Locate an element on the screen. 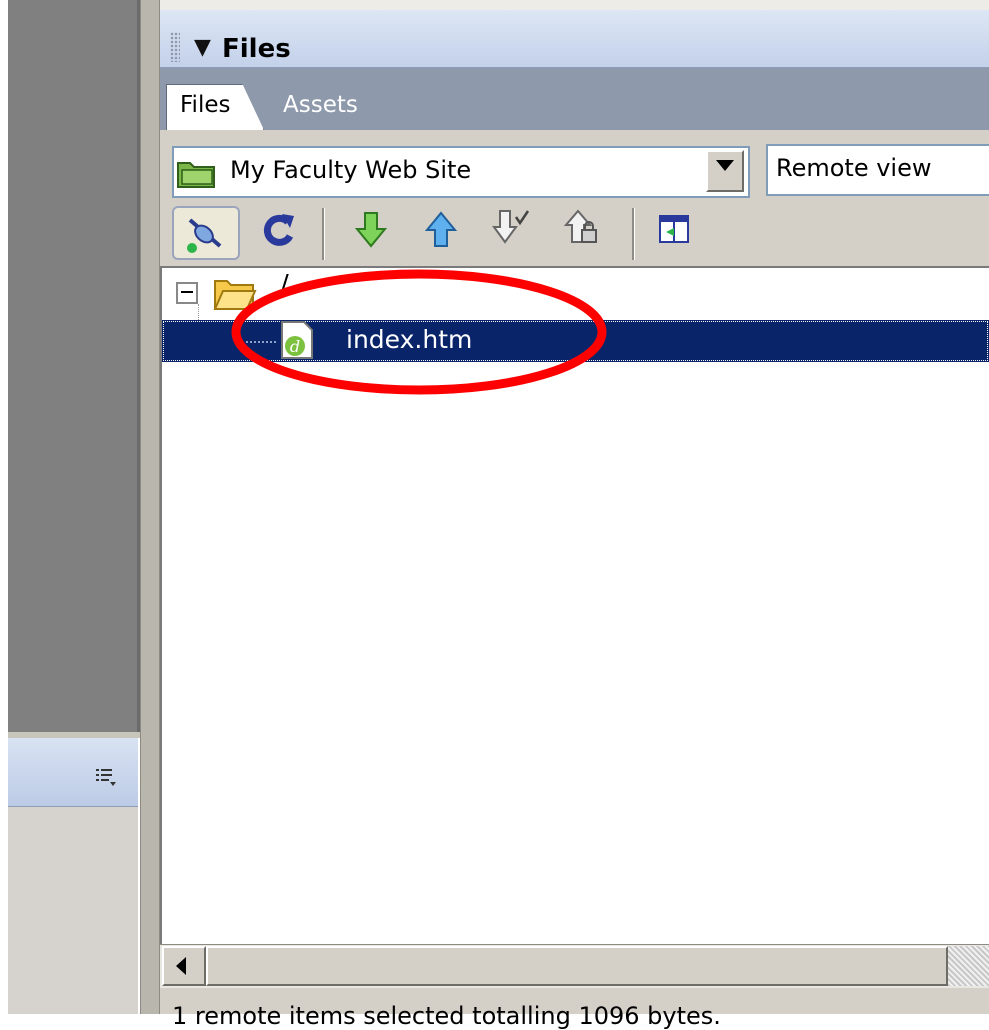 The height and width of the screenshot is (1030, 989). collapse-node-button is located at coordinates (187, 293).